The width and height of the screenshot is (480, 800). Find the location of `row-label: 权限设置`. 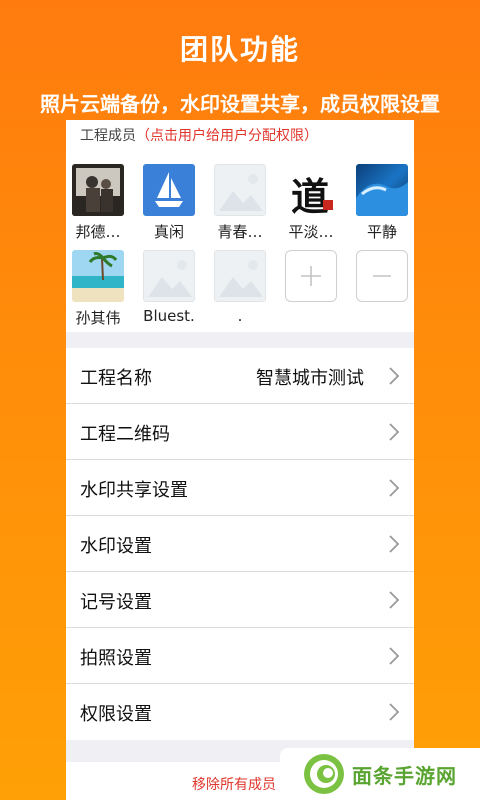

row-label: 权限设置 is located at coordinates (116, 714).